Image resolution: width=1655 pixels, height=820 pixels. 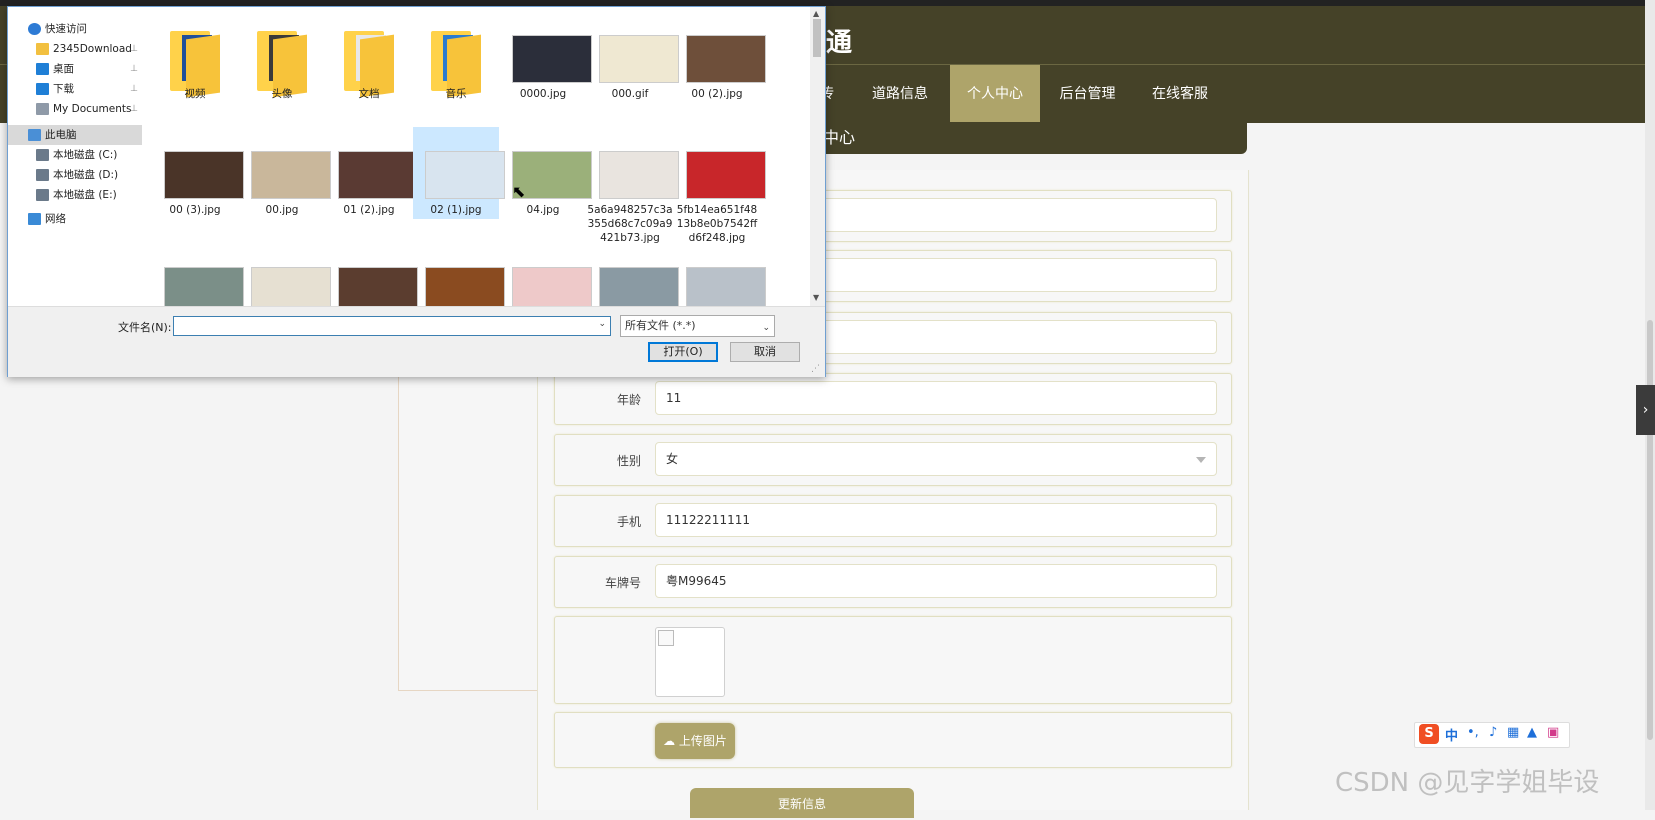 What do you see at coordinates (75, 49) in the screenshot?
I see `nav-pane-item: 2345Download ⊥` at bounding box center [75, 49].